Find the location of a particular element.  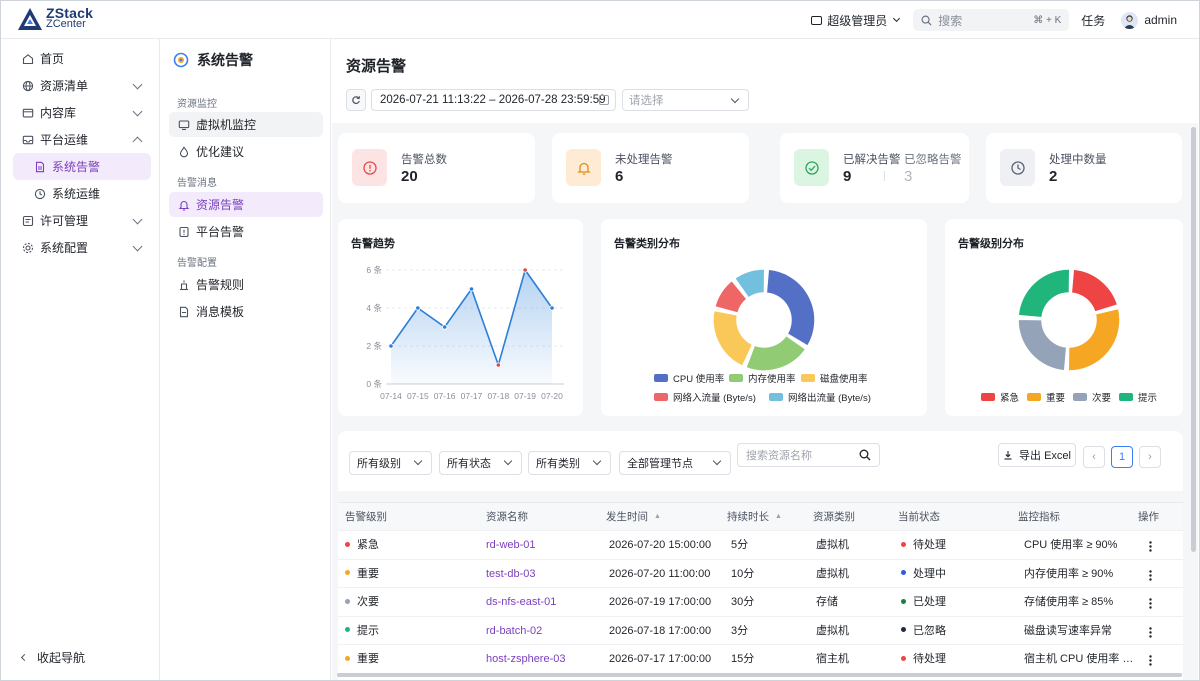

cell-type-text: 存储 is located at coordinates (827, 602).